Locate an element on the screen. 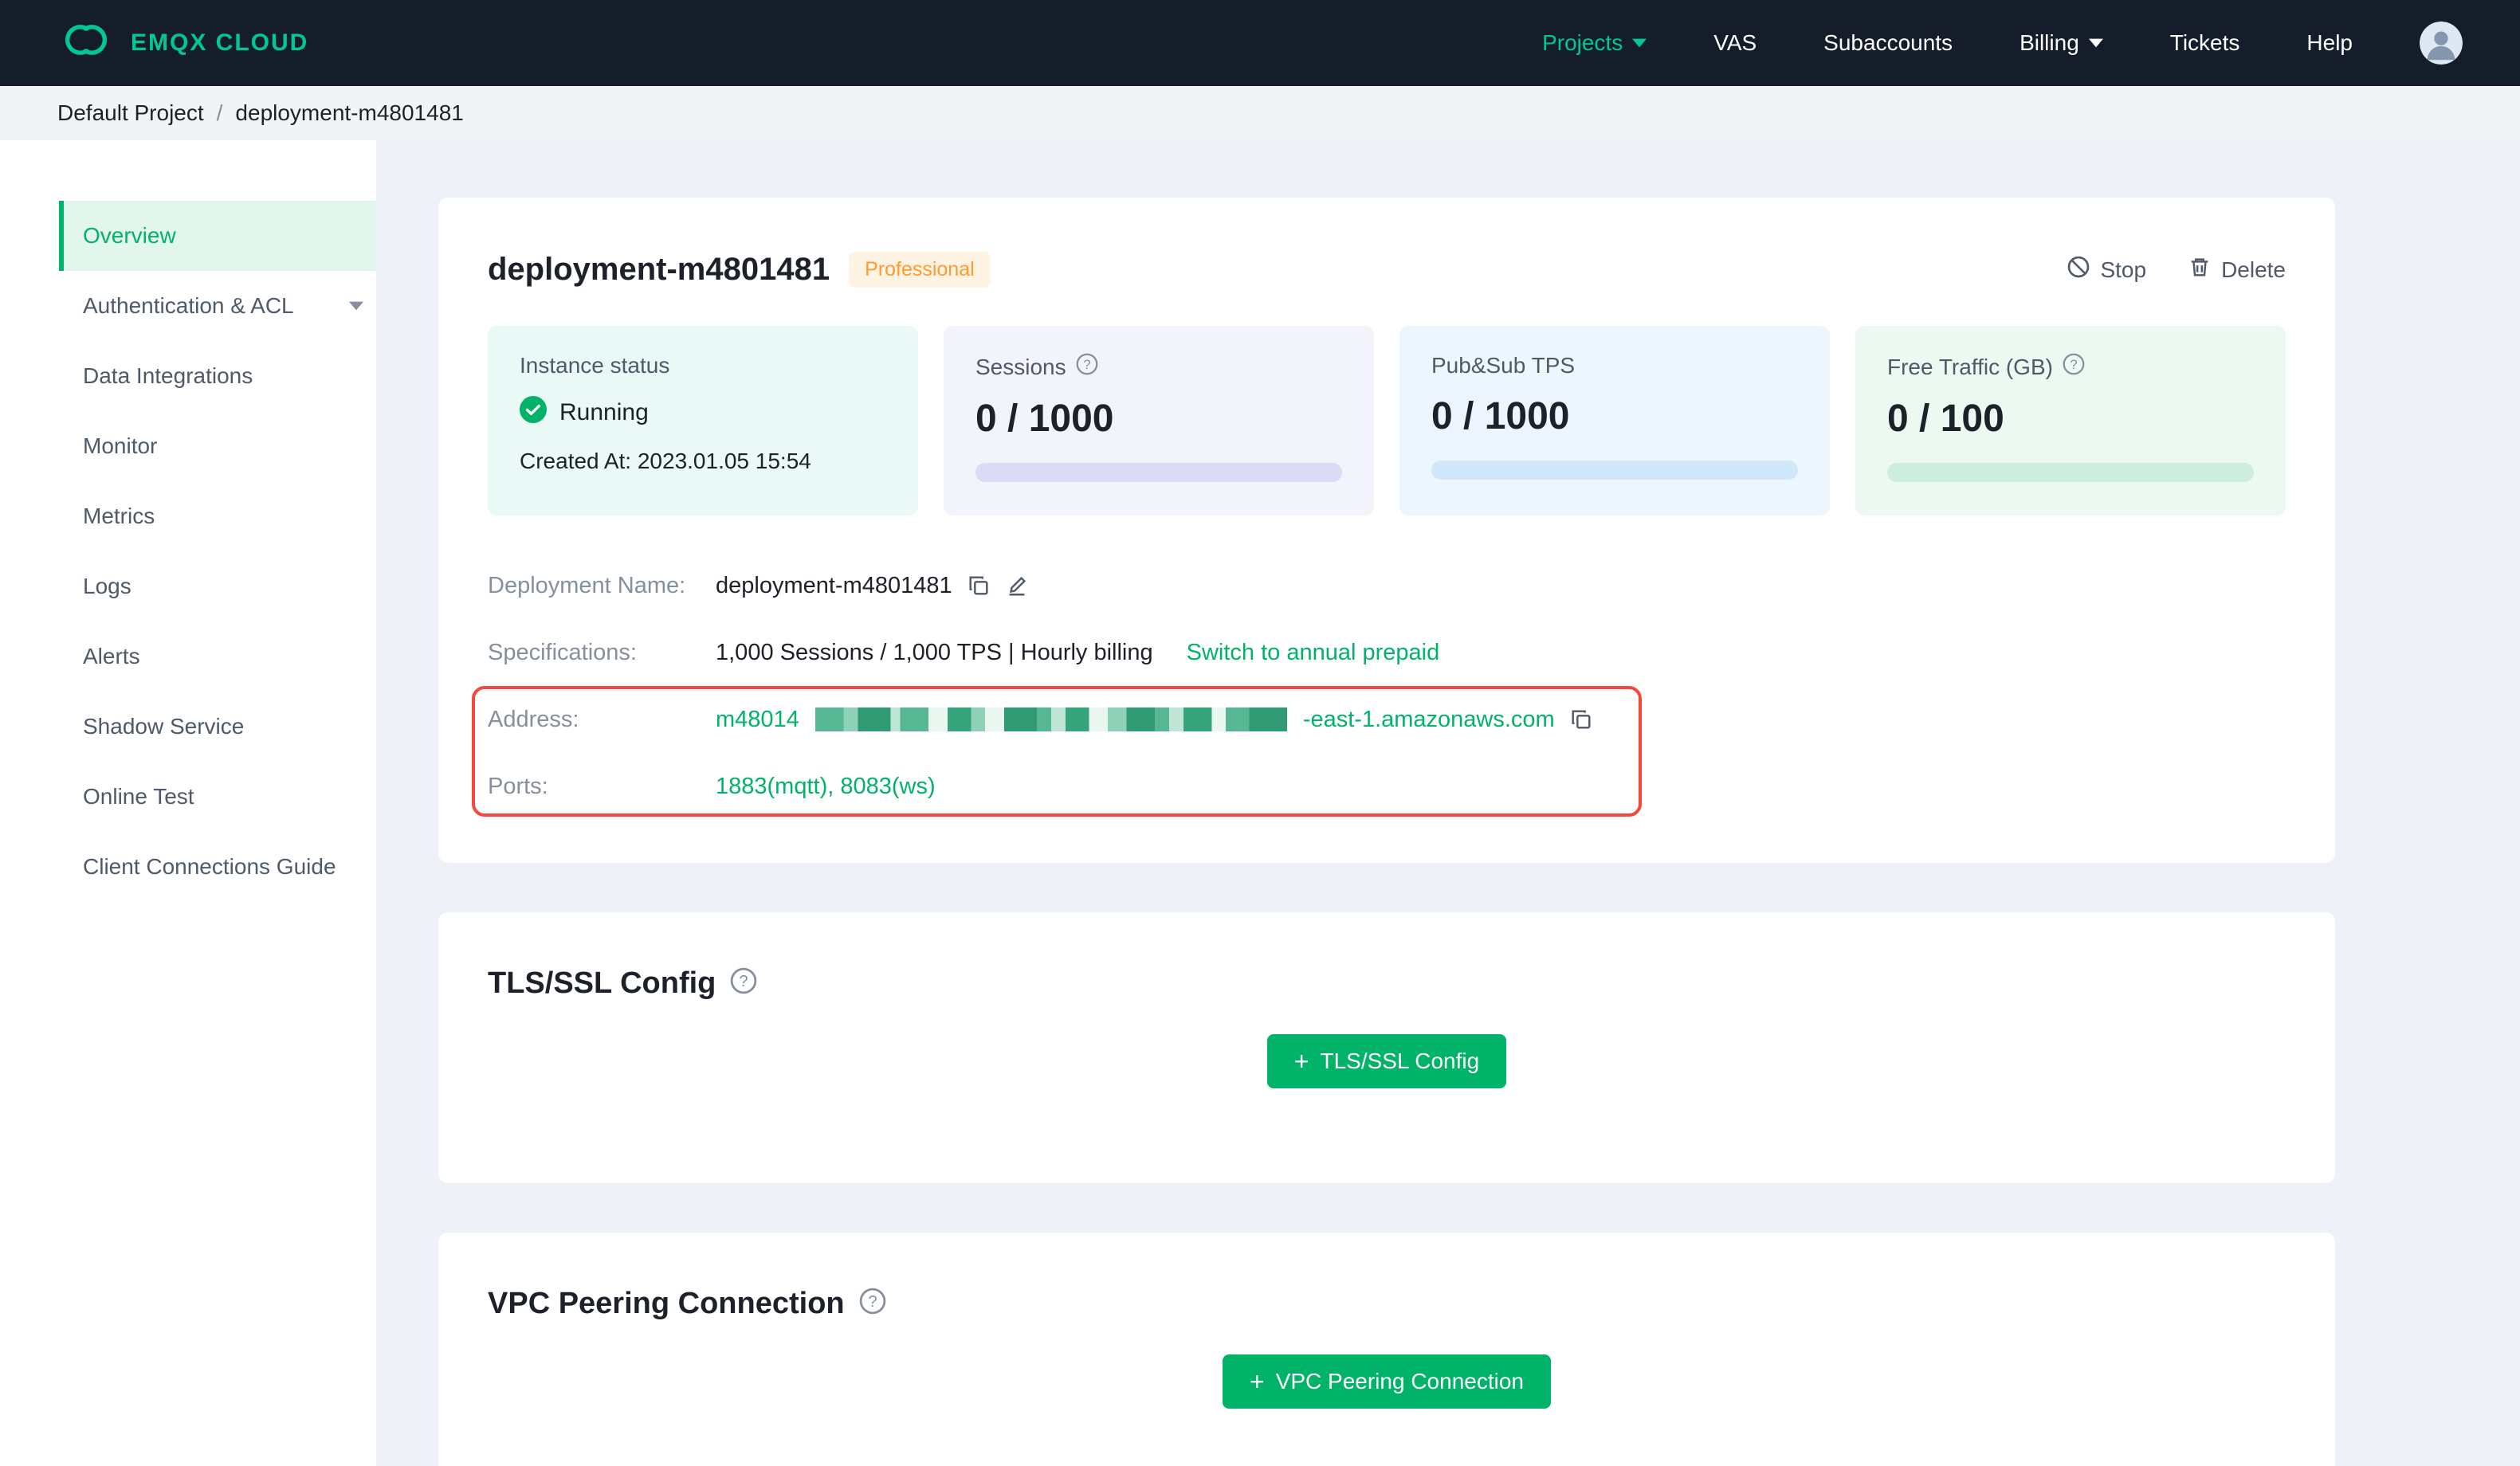  stop-label: Stop is located at coordinates (2124, 269).